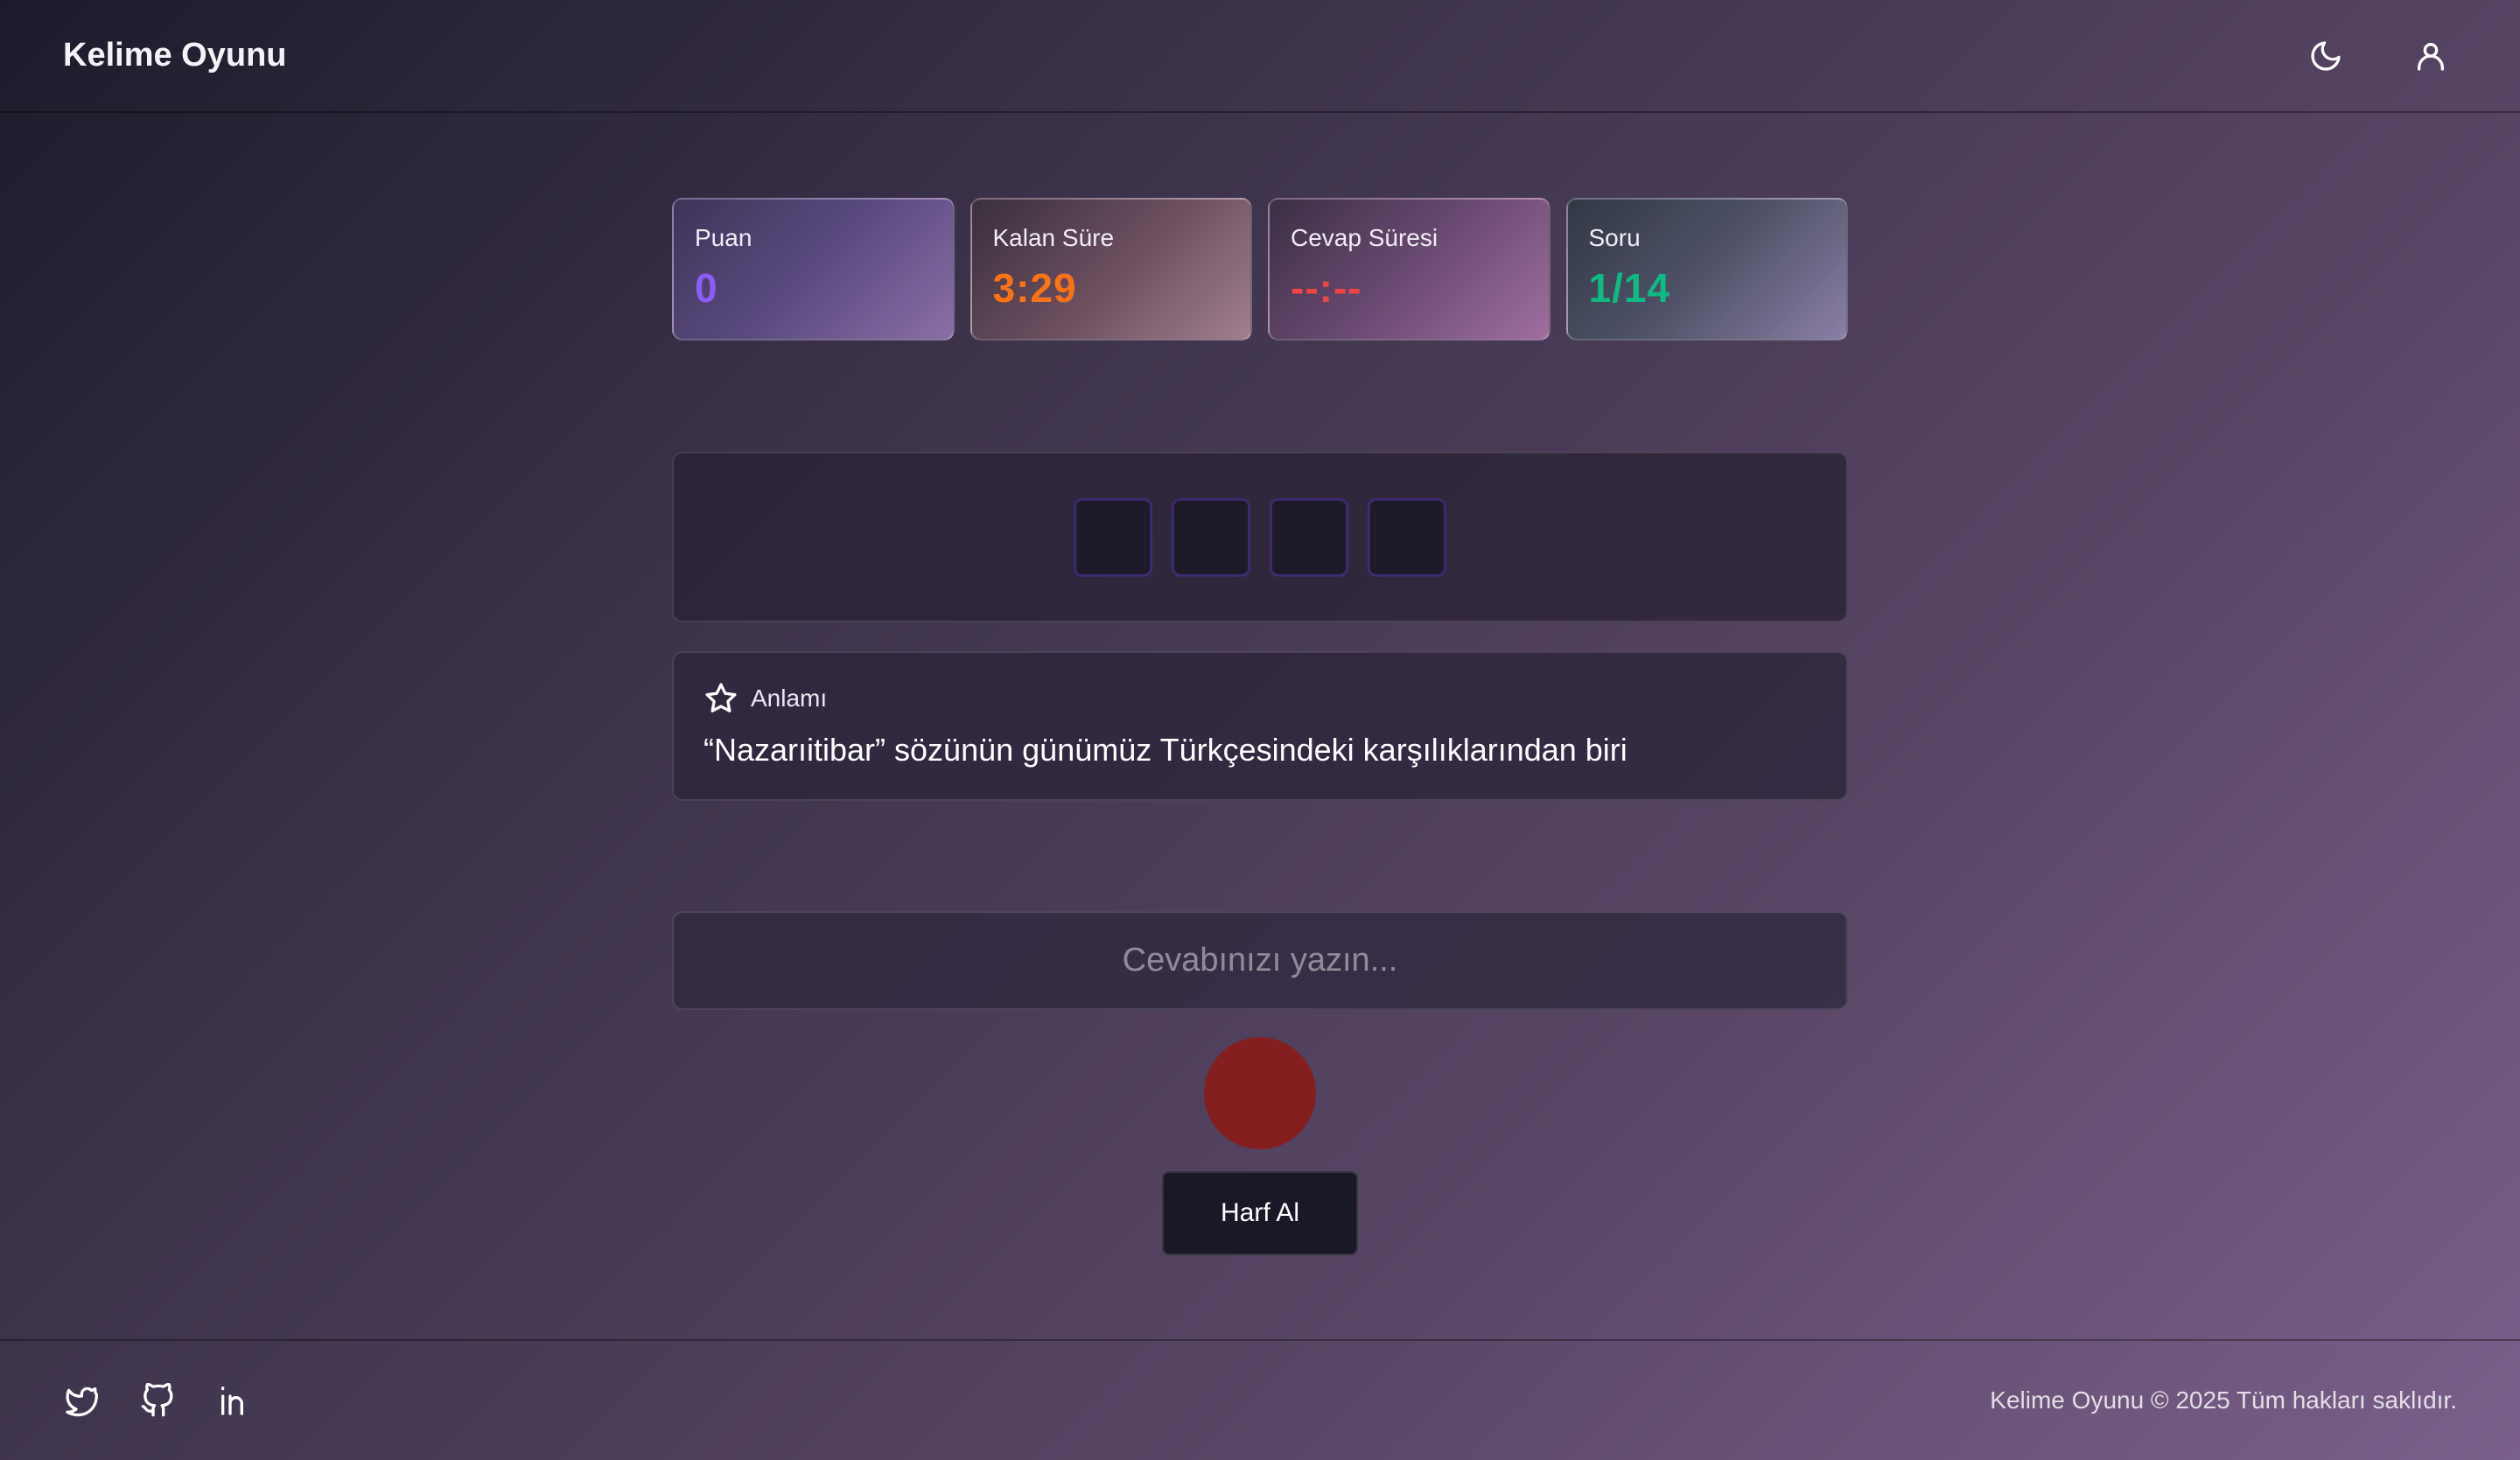 The height and width of the screenshot is (1460, 2520). I want to click on stat-value-answer-time: --:--, so click(1326, 288).